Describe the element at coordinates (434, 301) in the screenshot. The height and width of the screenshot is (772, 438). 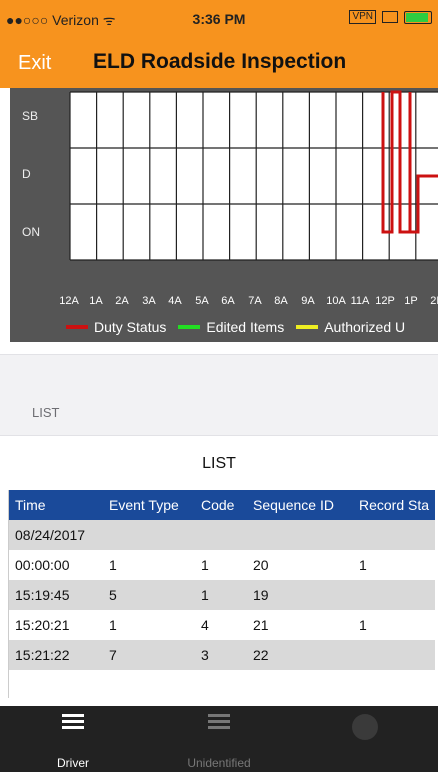
I see `tick-2p: 2P` at that location.